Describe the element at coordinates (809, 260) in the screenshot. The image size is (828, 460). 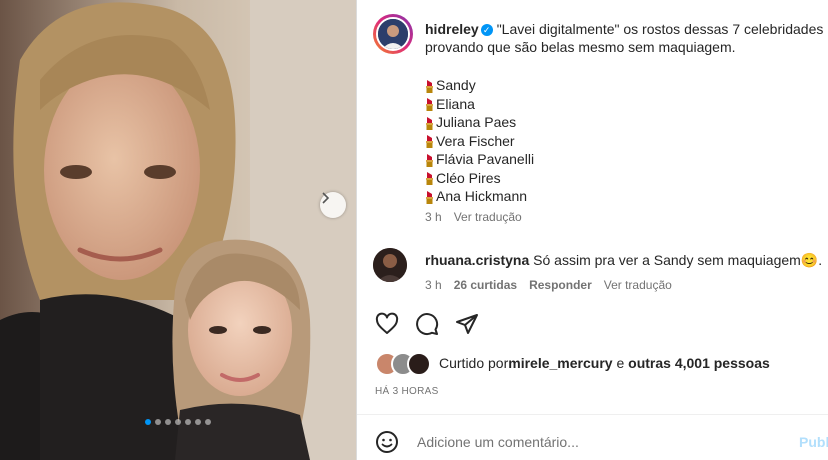
I see `smile-emoji-icon: 😊` at that location.